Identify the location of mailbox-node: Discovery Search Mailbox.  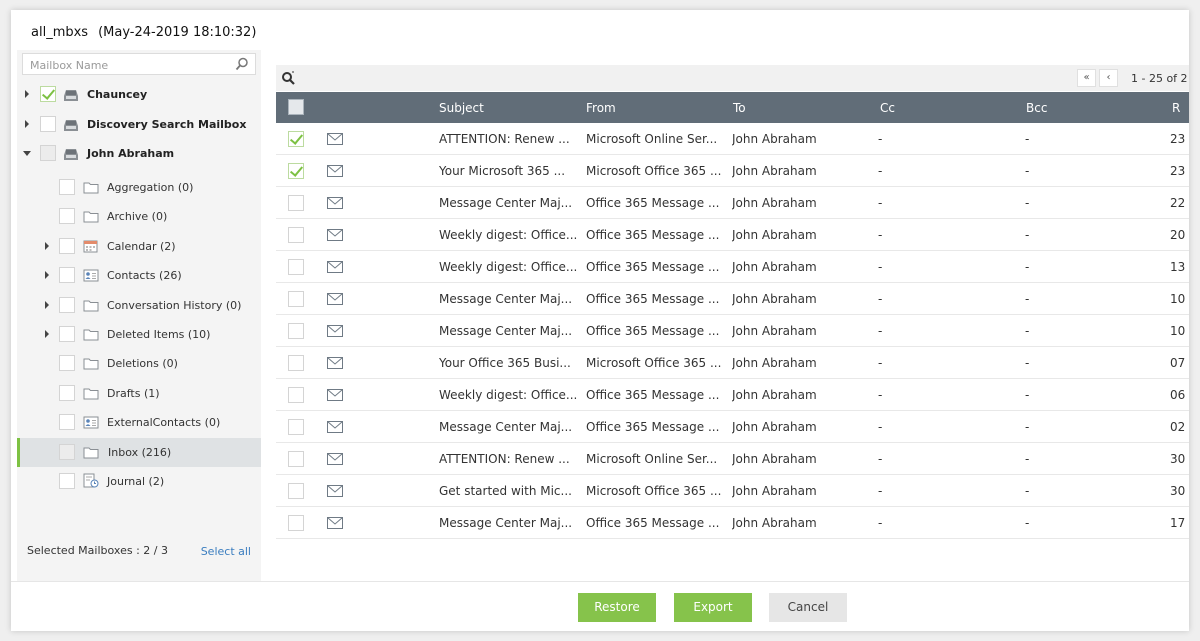
(139, 124).